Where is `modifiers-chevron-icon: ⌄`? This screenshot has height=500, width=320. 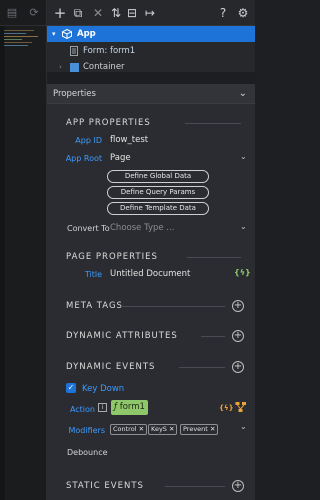
modifiers-chevron-icon: ⌄ is located at coordinates (243, 426).